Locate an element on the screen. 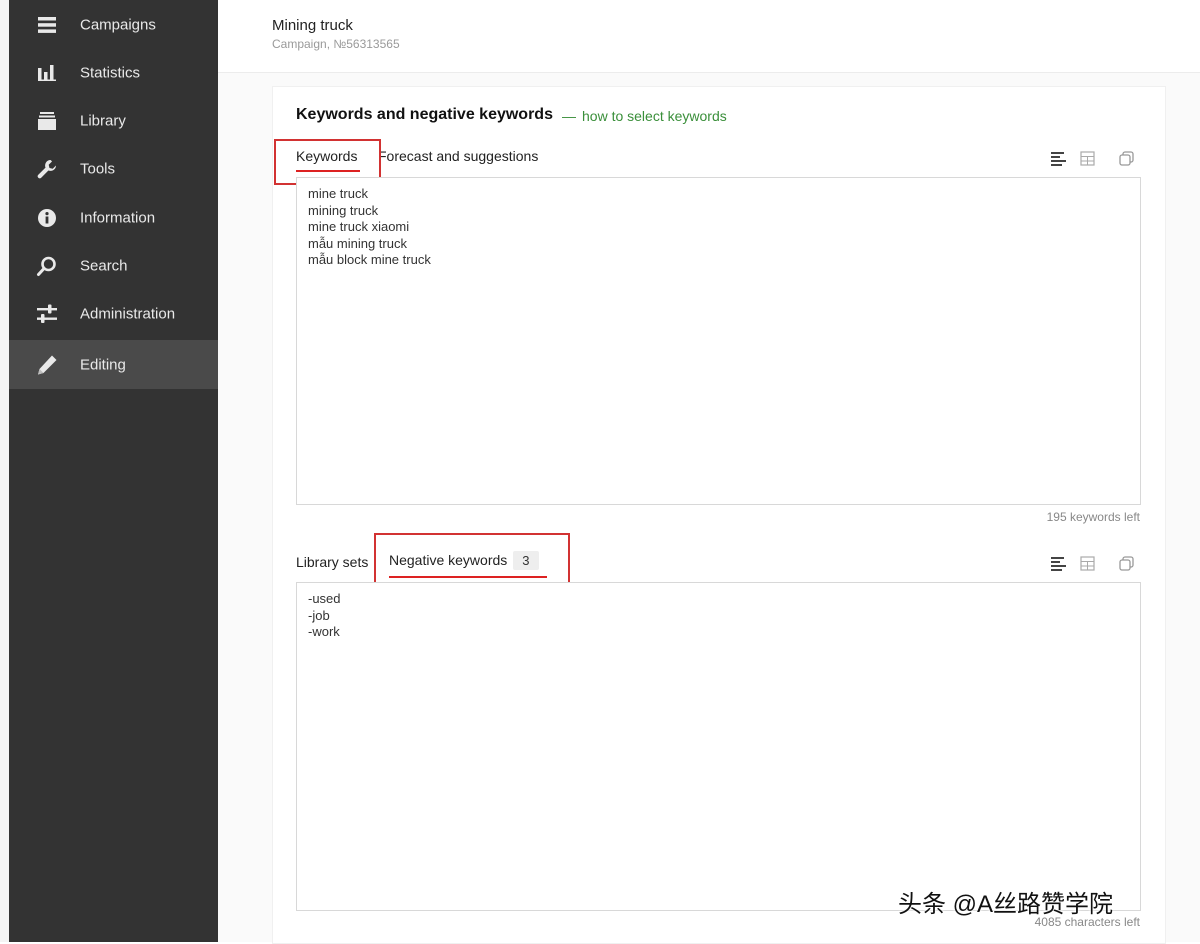 Image resolution: width=1200 pixels, height=944 pixels. sidebar-item-label: Tools is located at coordinates (98, 169).